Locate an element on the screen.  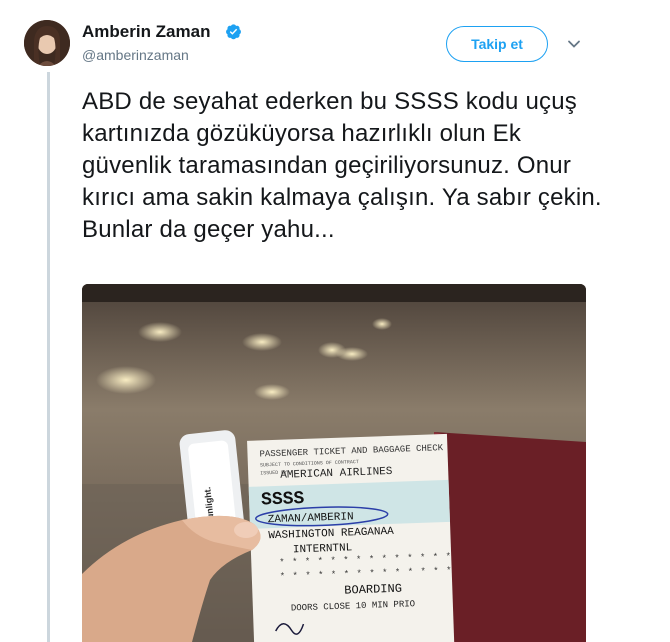
author-handle: @amberinzaman is located at coordinates (135, 55).